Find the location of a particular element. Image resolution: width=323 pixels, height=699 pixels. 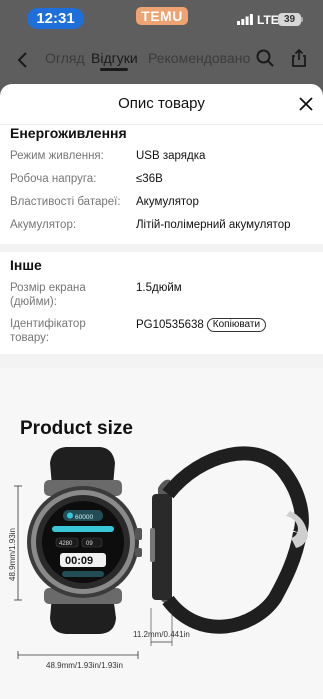

spec-label: Ідентифікатор товару: is located at coordinates (48, 331).